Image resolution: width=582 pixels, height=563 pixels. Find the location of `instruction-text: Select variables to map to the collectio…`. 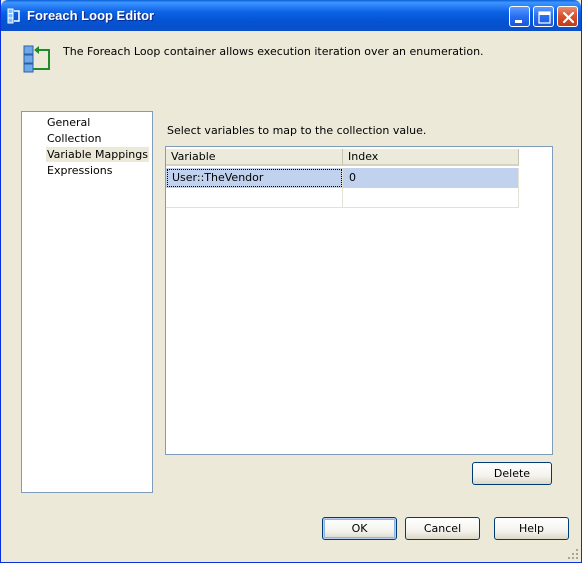

instruction-text: Select variables to map to the collectio… is located at coordinates (297, 130).